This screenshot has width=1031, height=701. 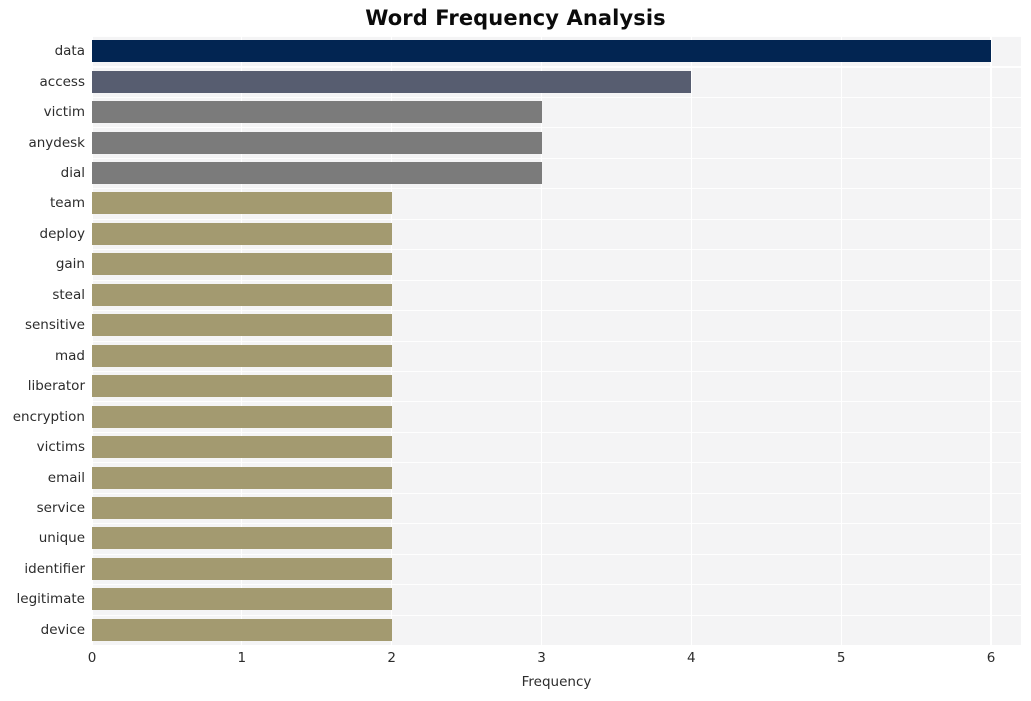 What do you see at coordinates (515, 661) in the screenshot?
I see `x-axis-tick-labels: 0 1 2 3 4 5 6` at bounding box center [515, 661].